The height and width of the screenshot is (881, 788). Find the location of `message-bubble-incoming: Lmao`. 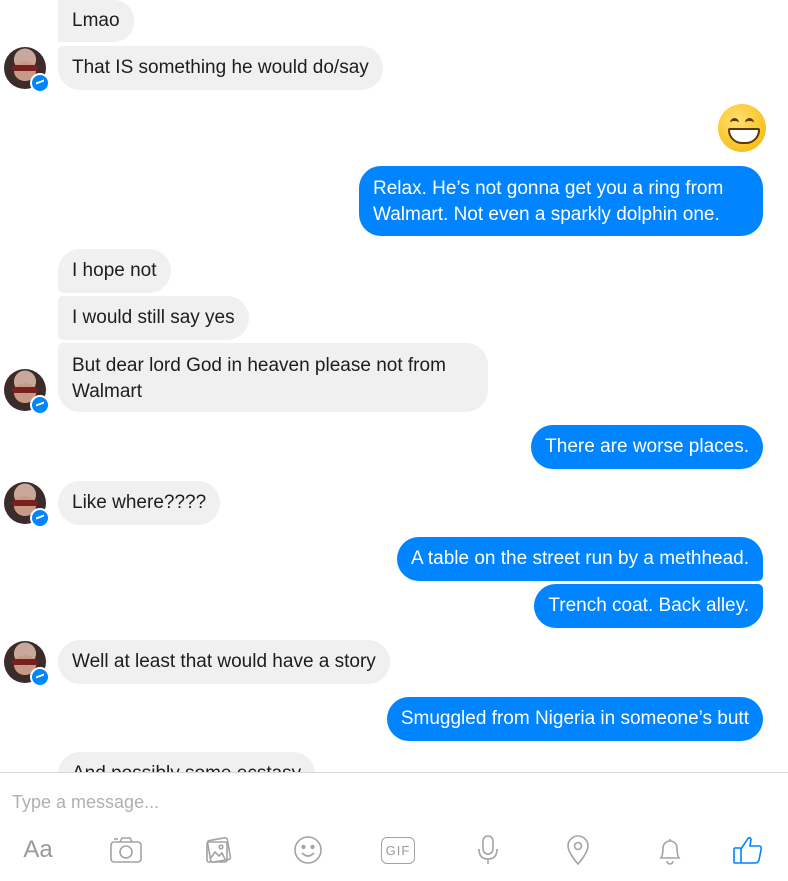

message-bubble-incoming: Lmao is located at coordinates (96, 21).